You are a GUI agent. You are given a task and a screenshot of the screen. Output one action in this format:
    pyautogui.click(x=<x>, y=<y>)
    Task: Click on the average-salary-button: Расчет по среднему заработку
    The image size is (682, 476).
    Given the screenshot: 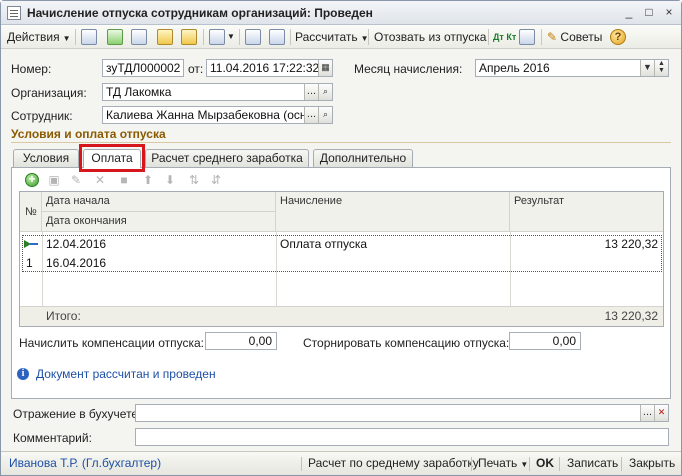 What is the action you would take?
    pyautogui.click(x=393, y=463)
    